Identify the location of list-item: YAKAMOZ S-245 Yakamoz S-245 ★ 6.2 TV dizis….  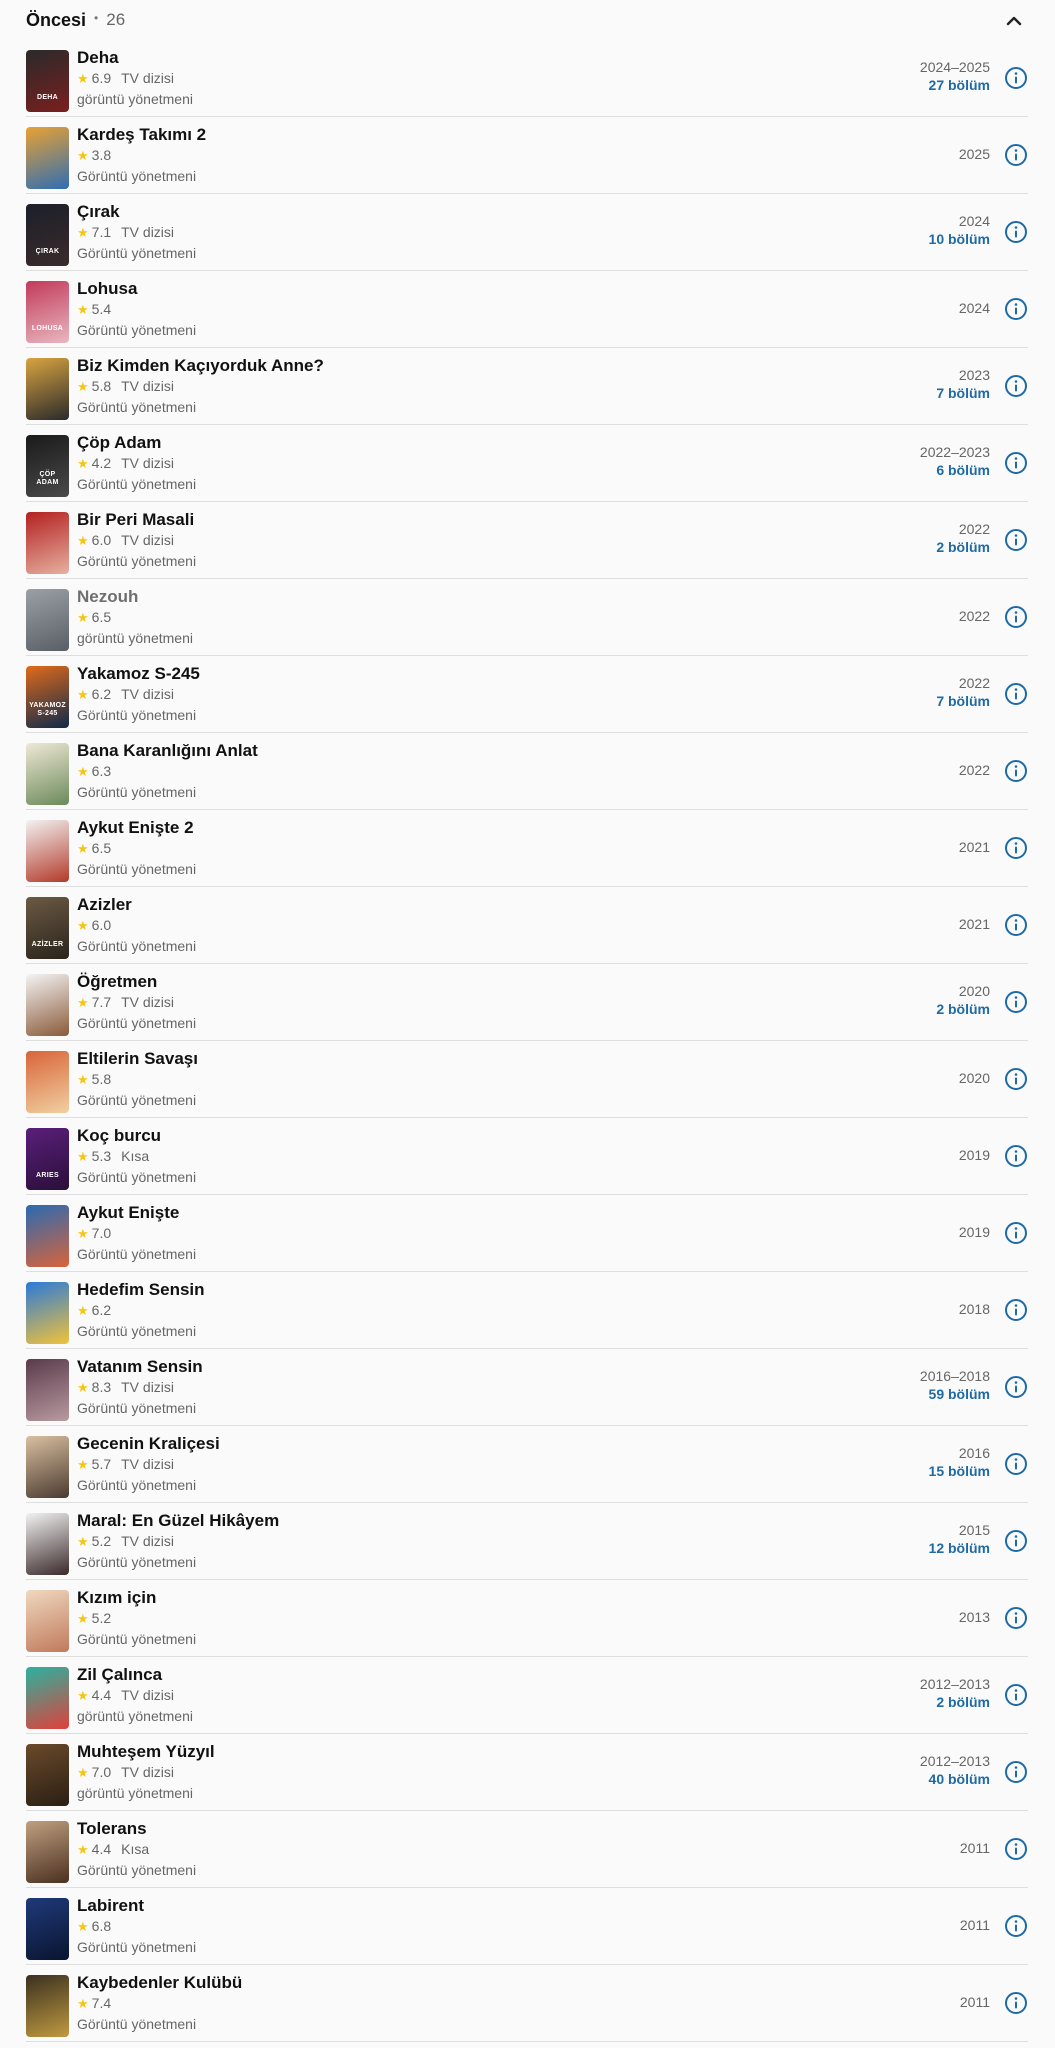
(527, 694).